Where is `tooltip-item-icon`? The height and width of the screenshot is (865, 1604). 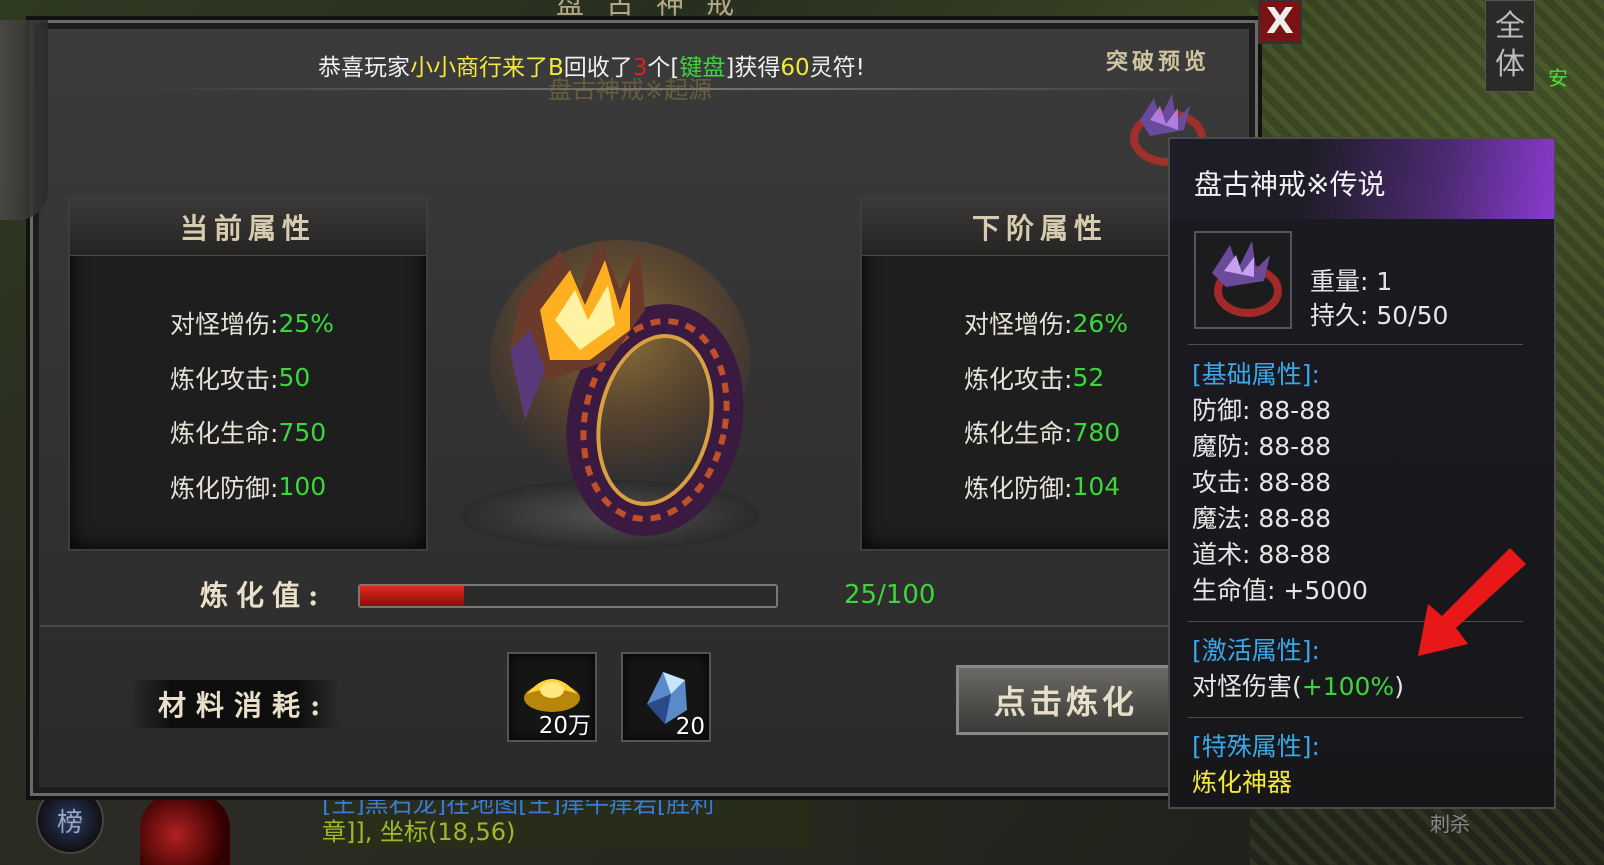
tooltip-item-icon is located at coordinates (1243, 280).